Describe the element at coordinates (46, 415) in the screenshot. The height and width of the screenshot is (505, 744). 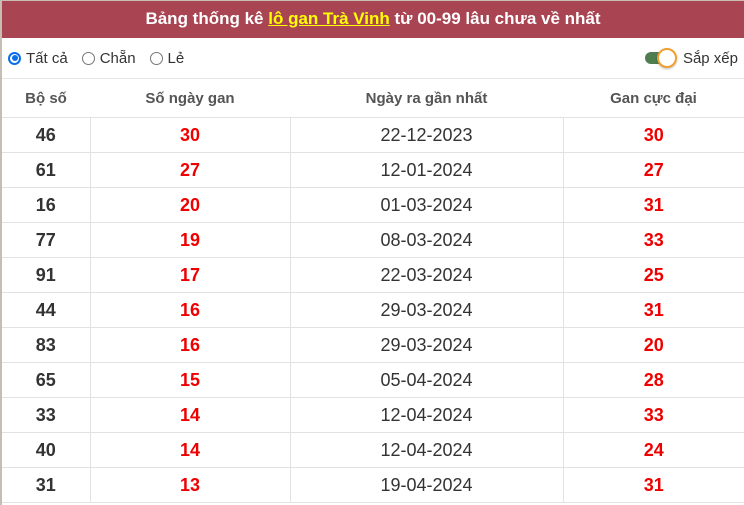
I see `cell-bo-so: 33` at that location.